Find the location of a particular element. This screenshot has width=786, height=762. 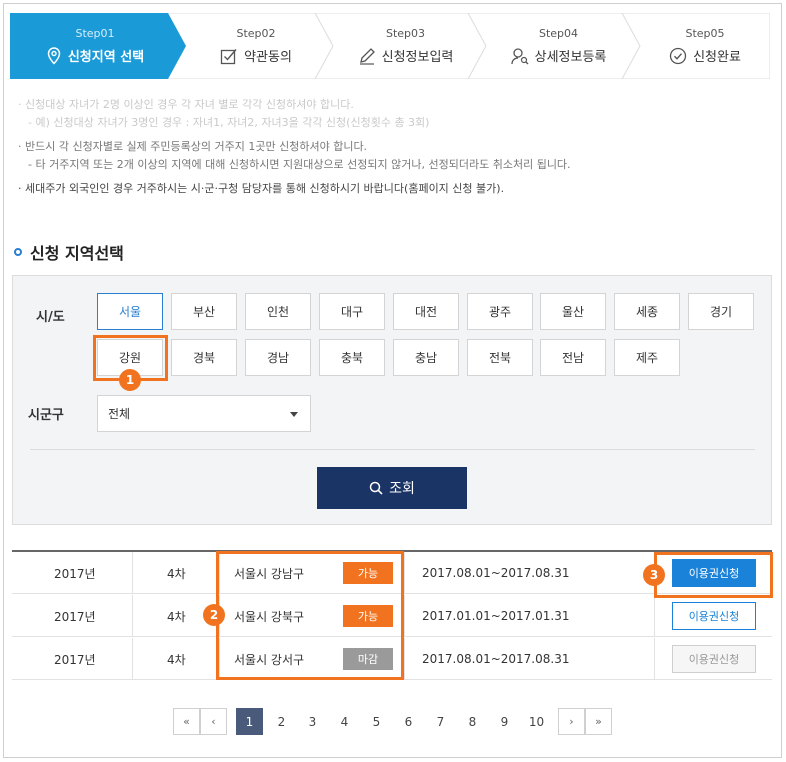

sido-button-chungbuk: 충북 is located at coordinates (352, 357).